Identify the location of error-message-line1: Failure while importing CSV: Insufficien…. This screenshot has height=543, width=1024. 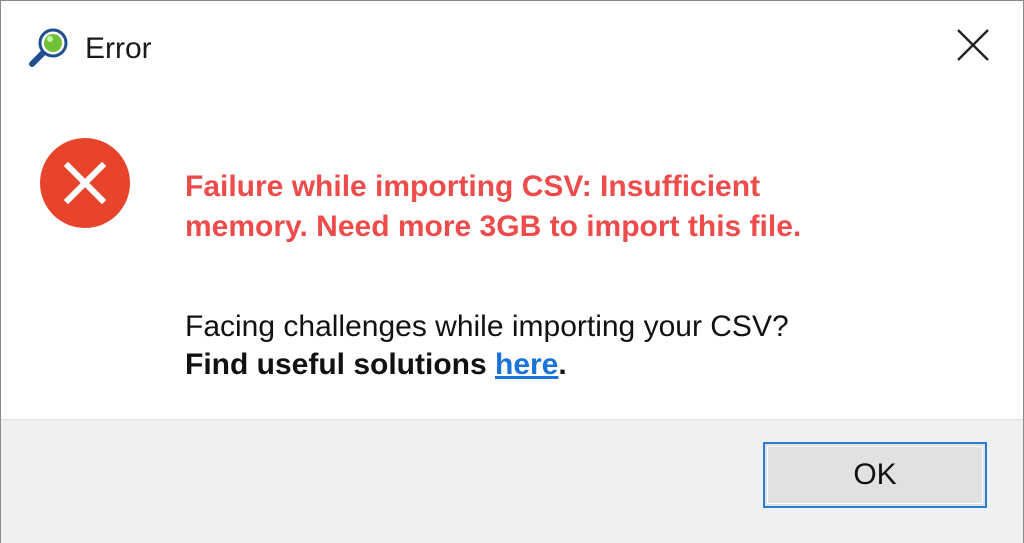
(473, 186).